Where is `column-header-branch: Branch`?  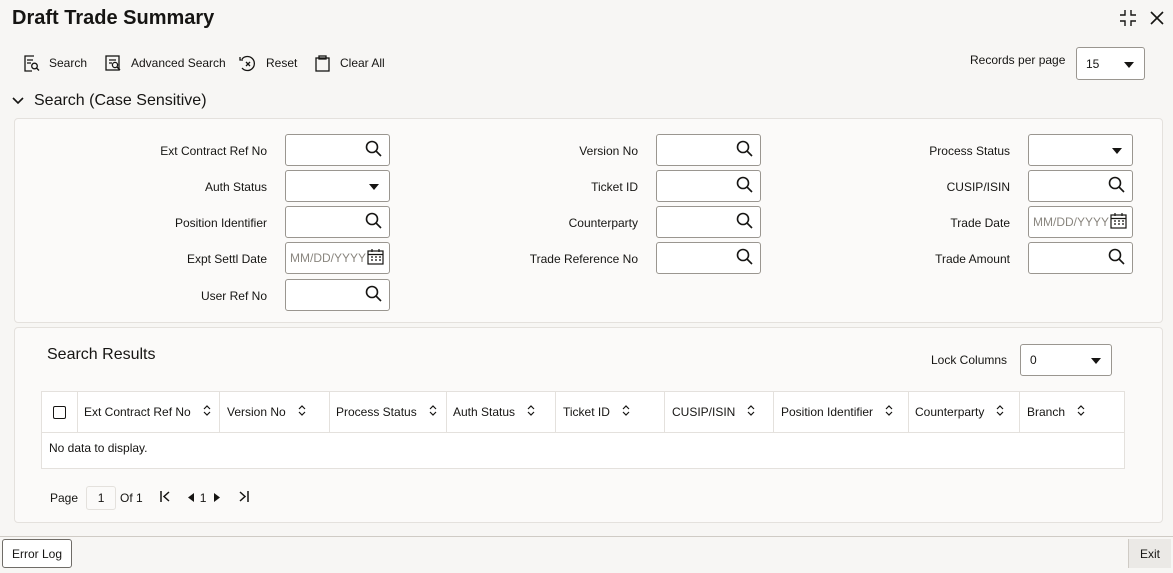 column-header-branch: Branch is located at coordinates (1056, 412).